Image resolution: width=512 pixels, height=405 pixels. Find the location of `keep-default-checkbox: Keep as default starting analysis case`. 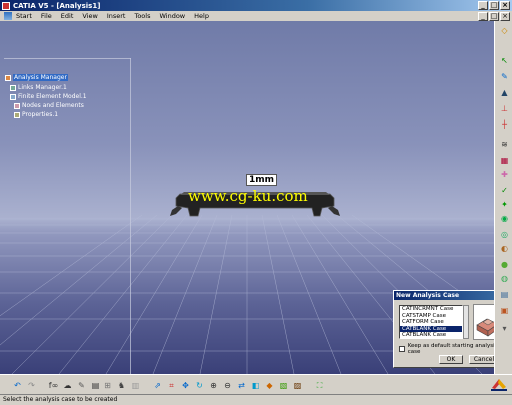

keep-default-checkbox: Keep as default starting analysis case is located at coordinates (451, 349).